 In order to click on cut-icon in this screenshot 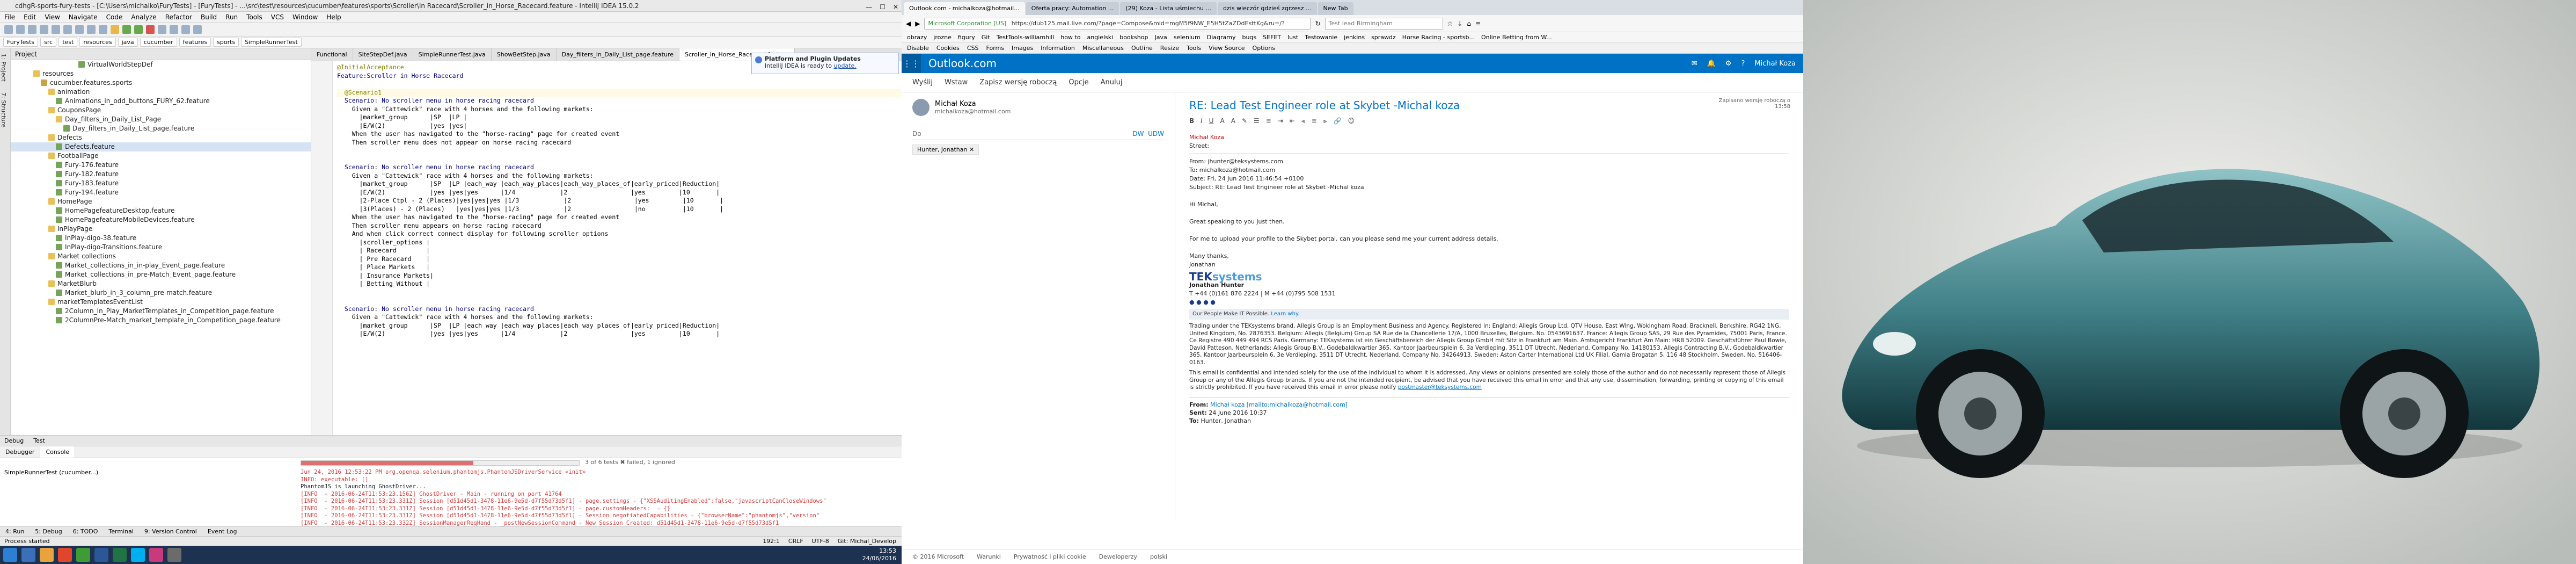, I will do `click(67, 29)`.